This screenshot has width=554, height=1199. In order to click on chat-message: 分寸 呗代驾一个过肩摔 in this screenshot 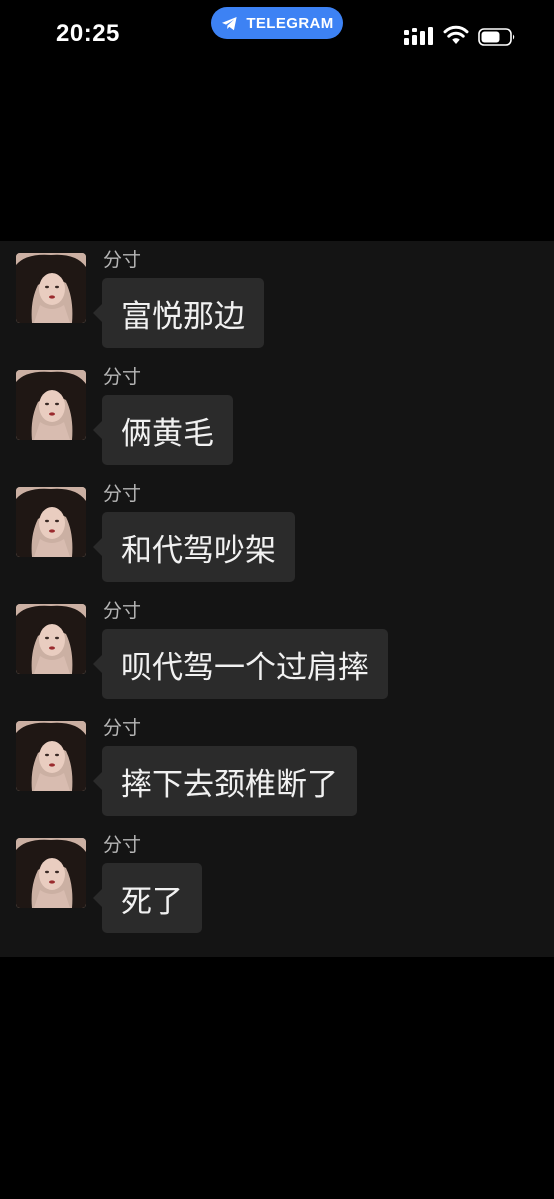, I will do `click(277, 647)`.